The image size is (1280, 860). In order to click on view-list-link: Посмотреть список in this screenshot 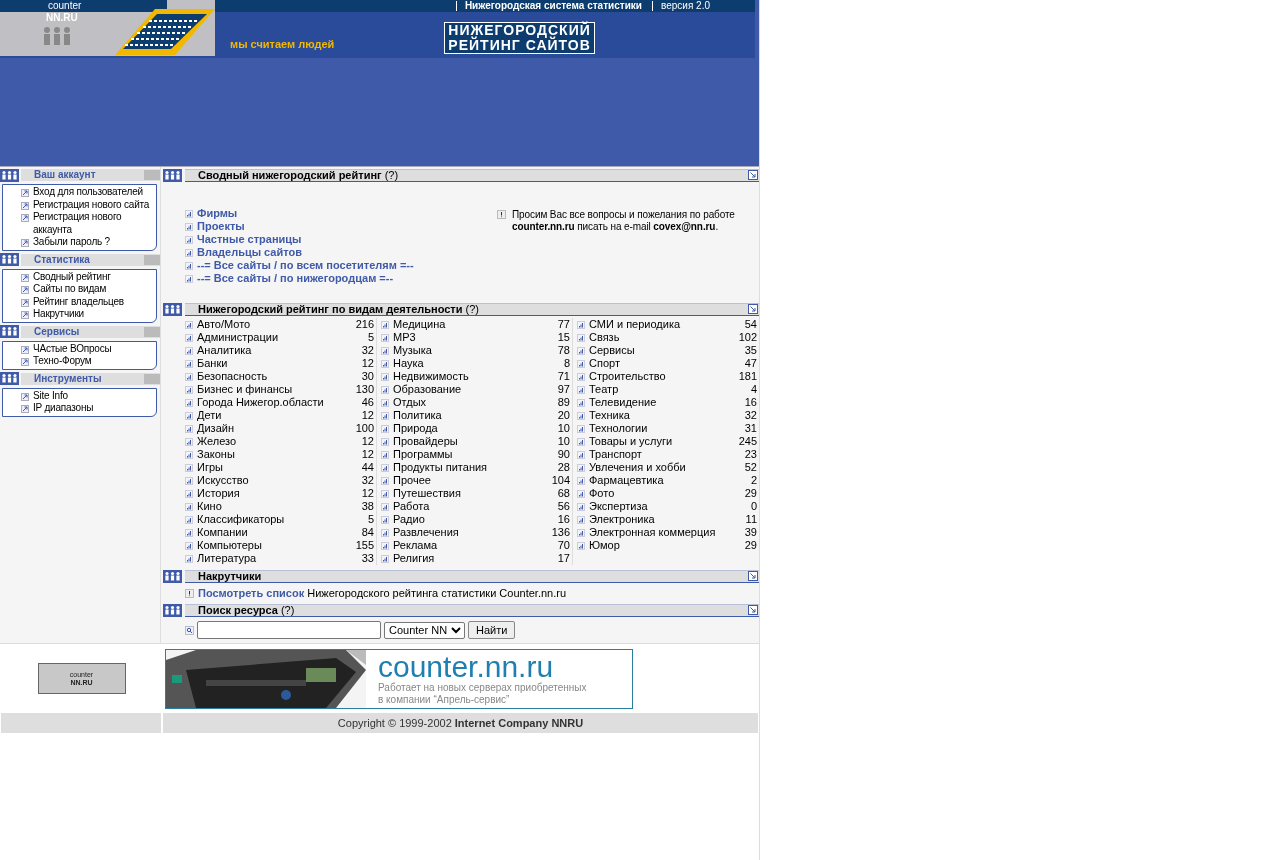, I will do `click(251, 592)`.